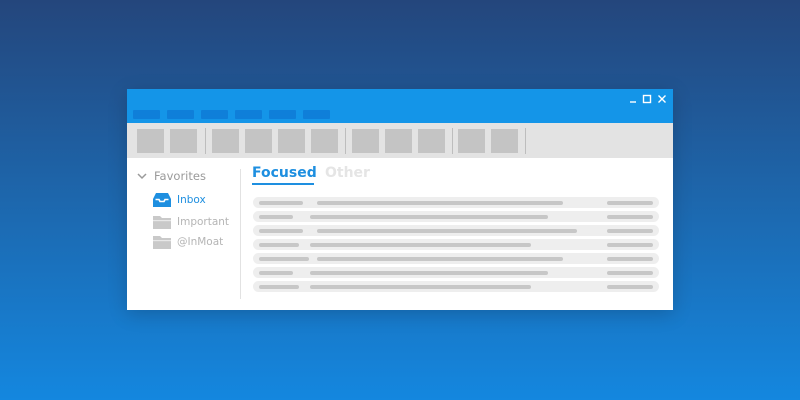  I want to click on sidebar-item-inmoat: @InMoat, so click(187, 242).